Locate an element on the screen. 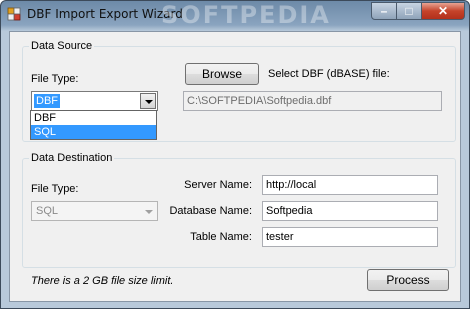 Image resolution: width=470 pixels, height=309 pixels. minimize-button: – is located at coordinates (384, 11).